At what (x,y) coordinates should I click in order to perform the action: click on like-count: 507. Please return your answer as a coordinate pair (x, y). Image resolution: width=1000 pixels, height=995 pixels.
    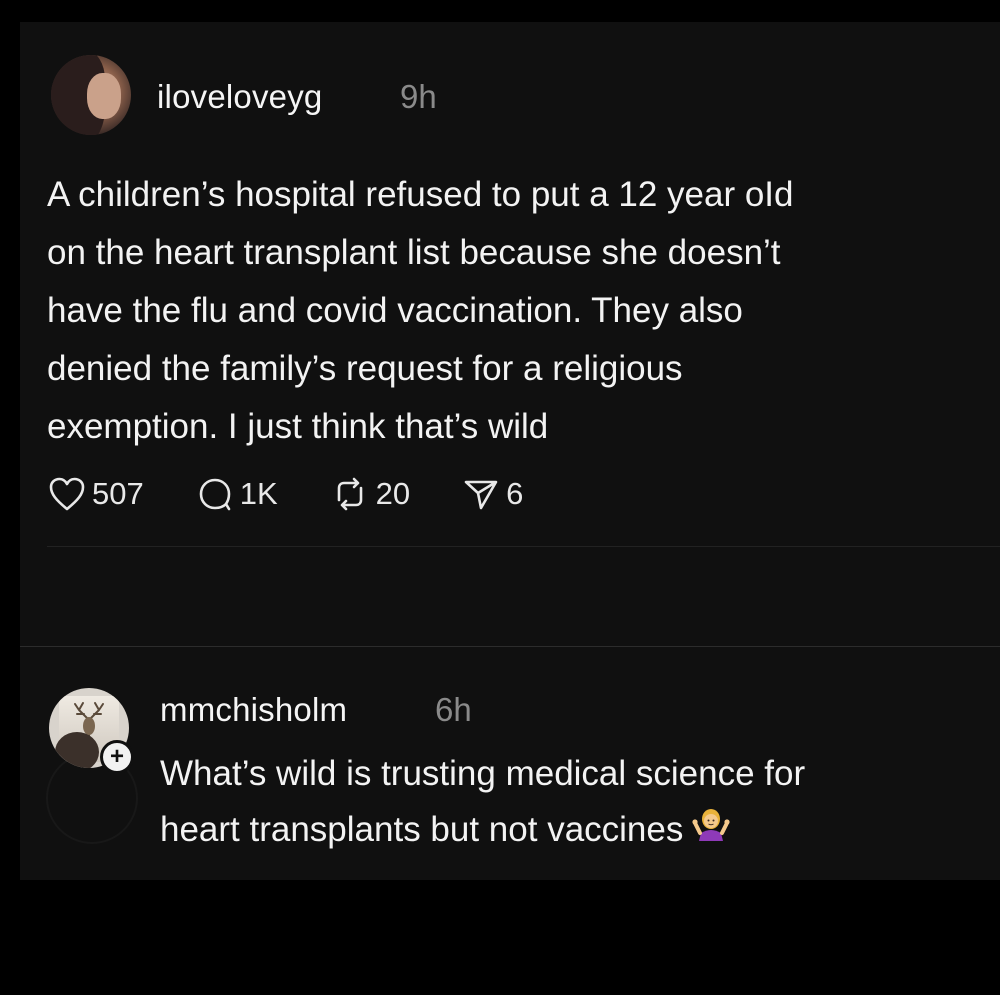
    Looking at the image, I should click on (118, 493).